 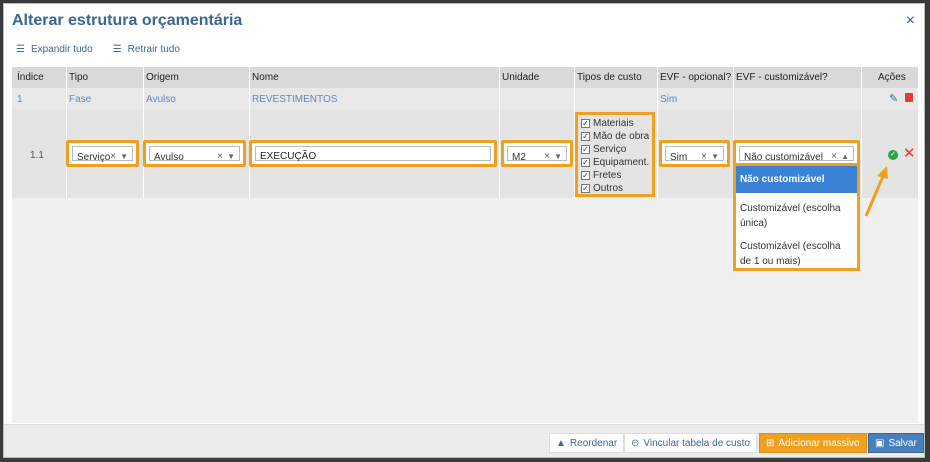 I want to click on edit-icon: ✎, so click(x=893, y=98).